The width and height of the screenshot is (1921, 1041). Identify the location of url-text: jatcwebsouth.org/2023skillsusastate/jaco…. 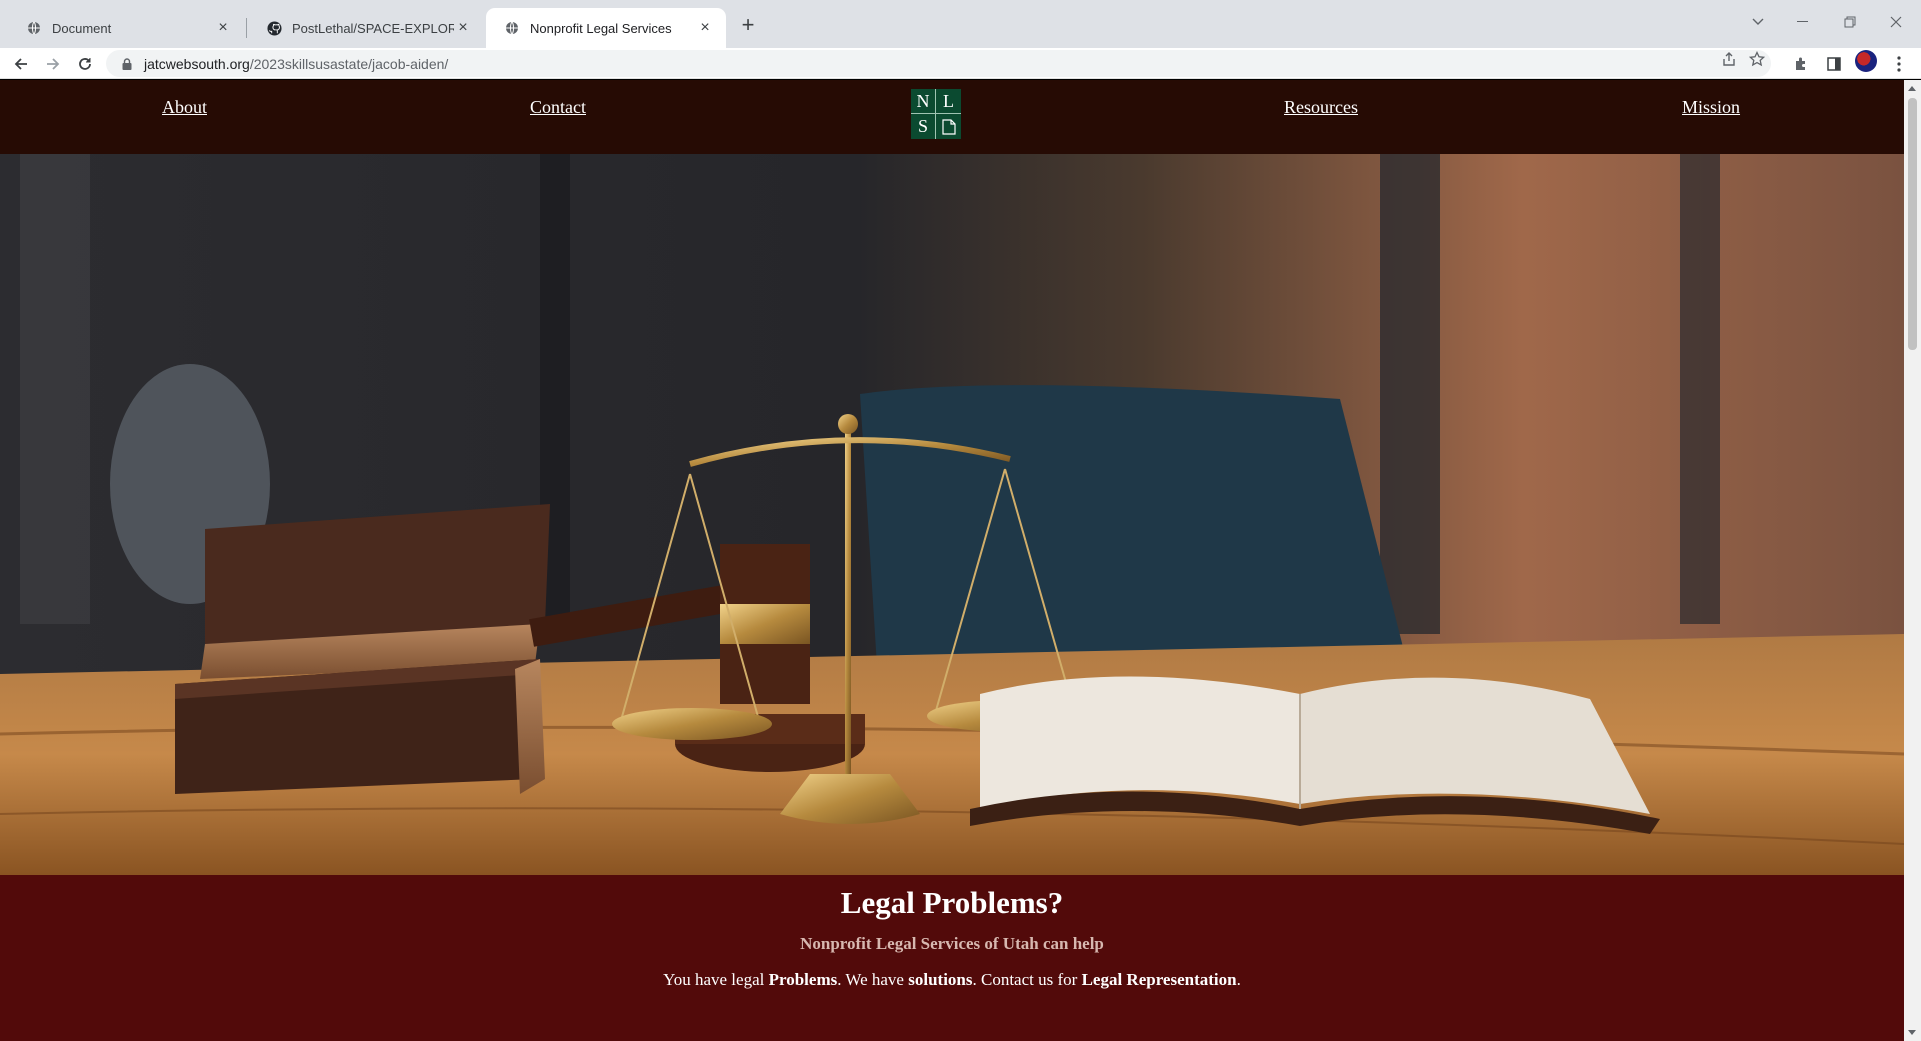
(296, 64).